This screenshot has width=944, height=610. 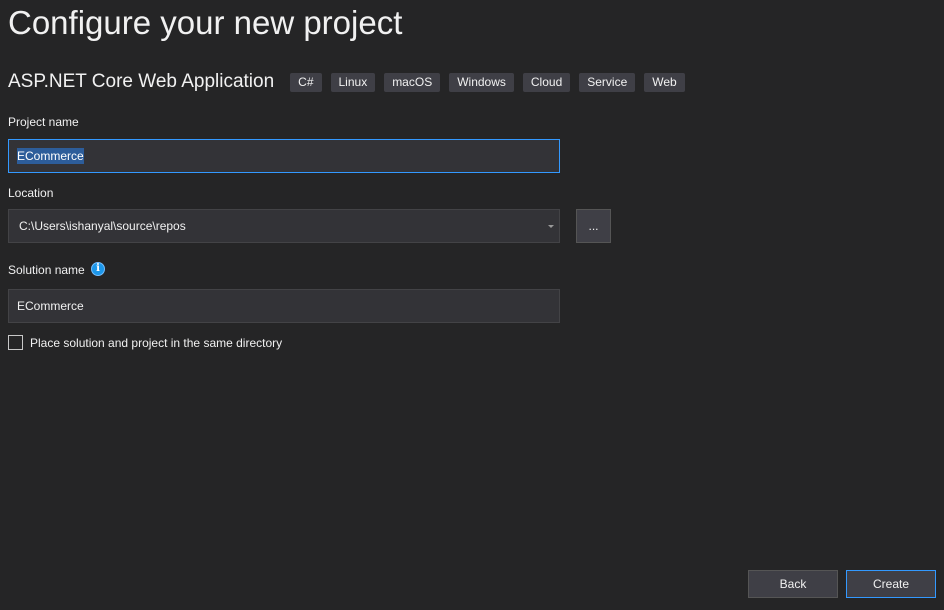 What do you see at coordinates (891, 584) in the screenshot?
I see `create-button: Create` at bounding box center [891, 584].